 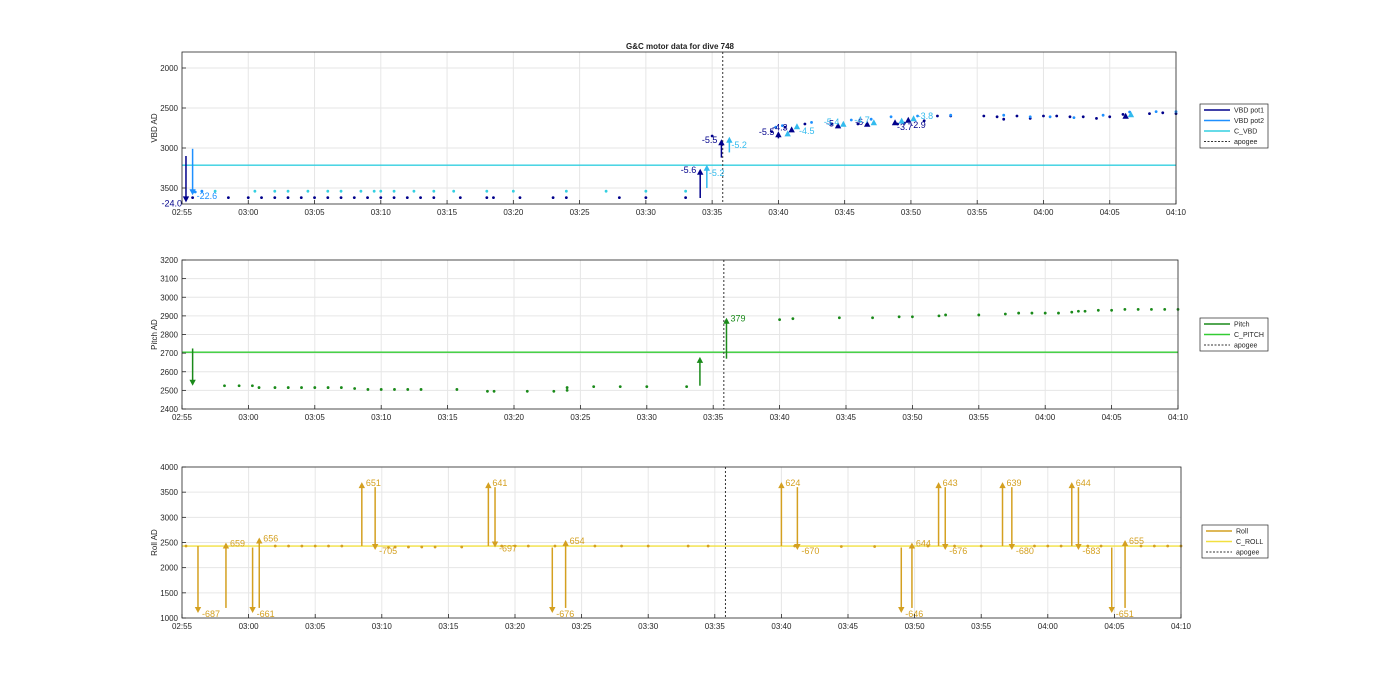 What do you see at coordinates (169, 372) in the screenshot?
I see `y-tick-label: 2600` at bounding box center [169, 372].